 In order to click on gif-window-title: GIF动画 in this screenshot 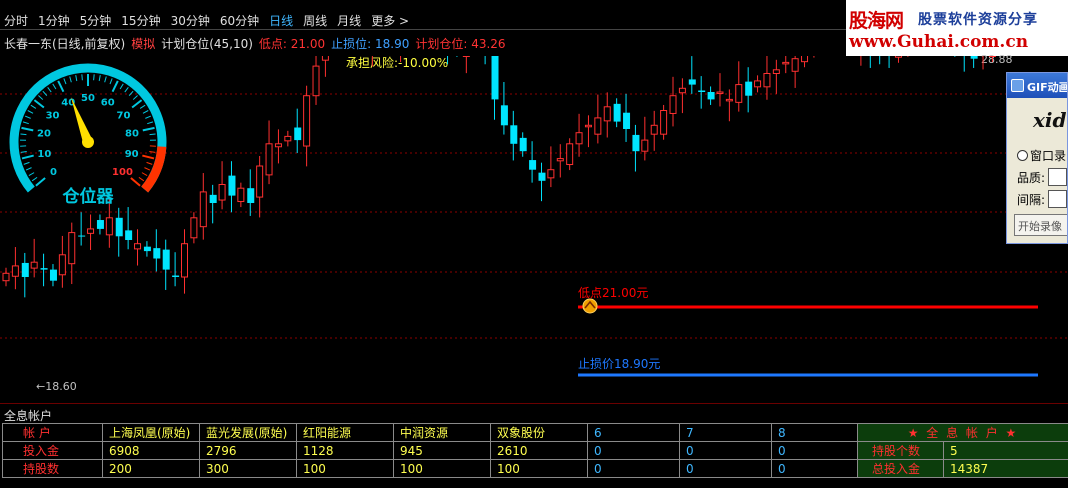, I will do `click(1037, 85)`.